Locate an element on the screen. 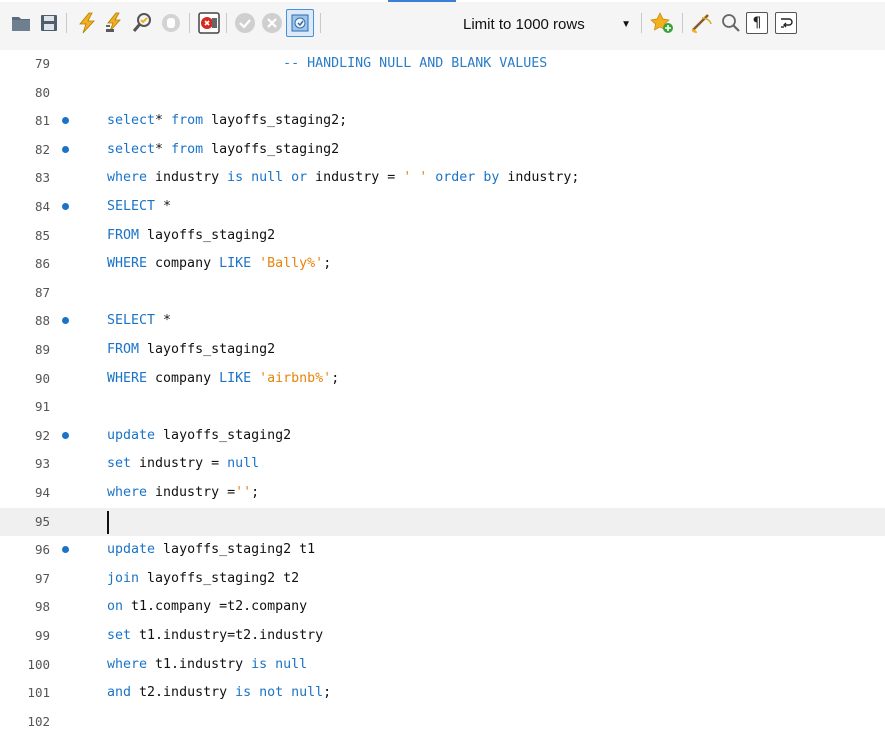 The height and width of the screenshot is (736, 885). code-text: select* from layoffs_staging2 is located at coordinates (223, 150).